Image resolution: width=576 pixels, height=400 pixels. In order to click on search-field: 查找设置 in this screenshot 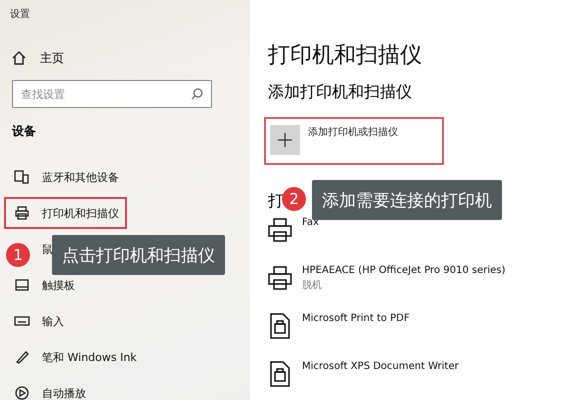, I will do `click(112, 94)`.